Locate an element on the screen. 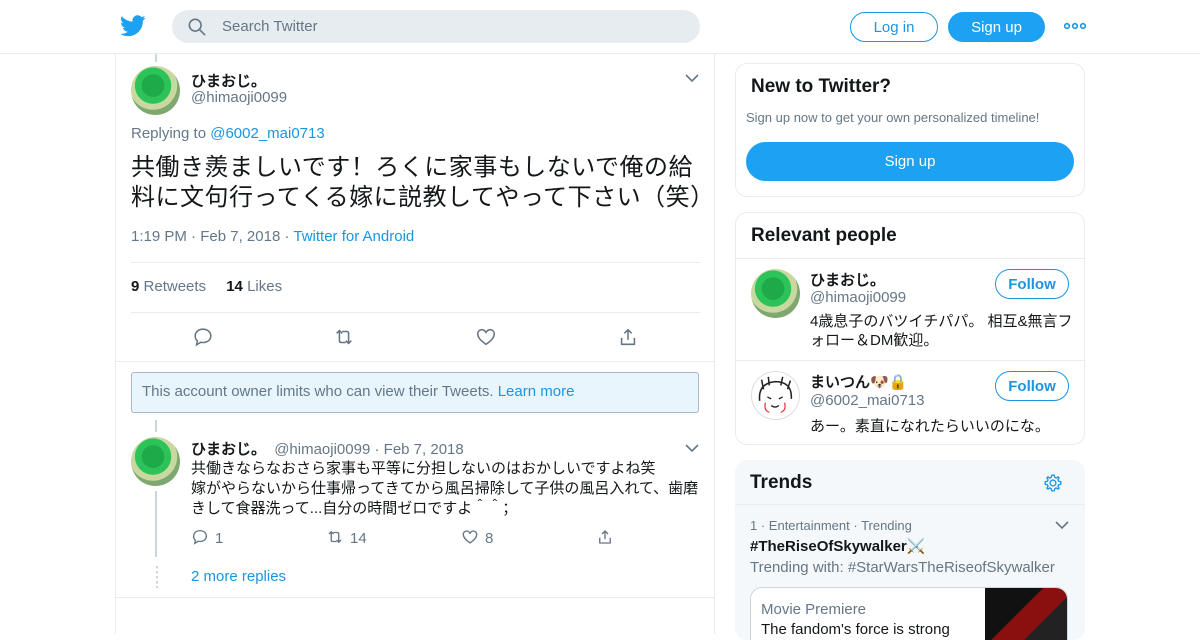 The width and height of the screenshot is (1200, 640). more-dots-icon is located at coordinates (1075, 26).